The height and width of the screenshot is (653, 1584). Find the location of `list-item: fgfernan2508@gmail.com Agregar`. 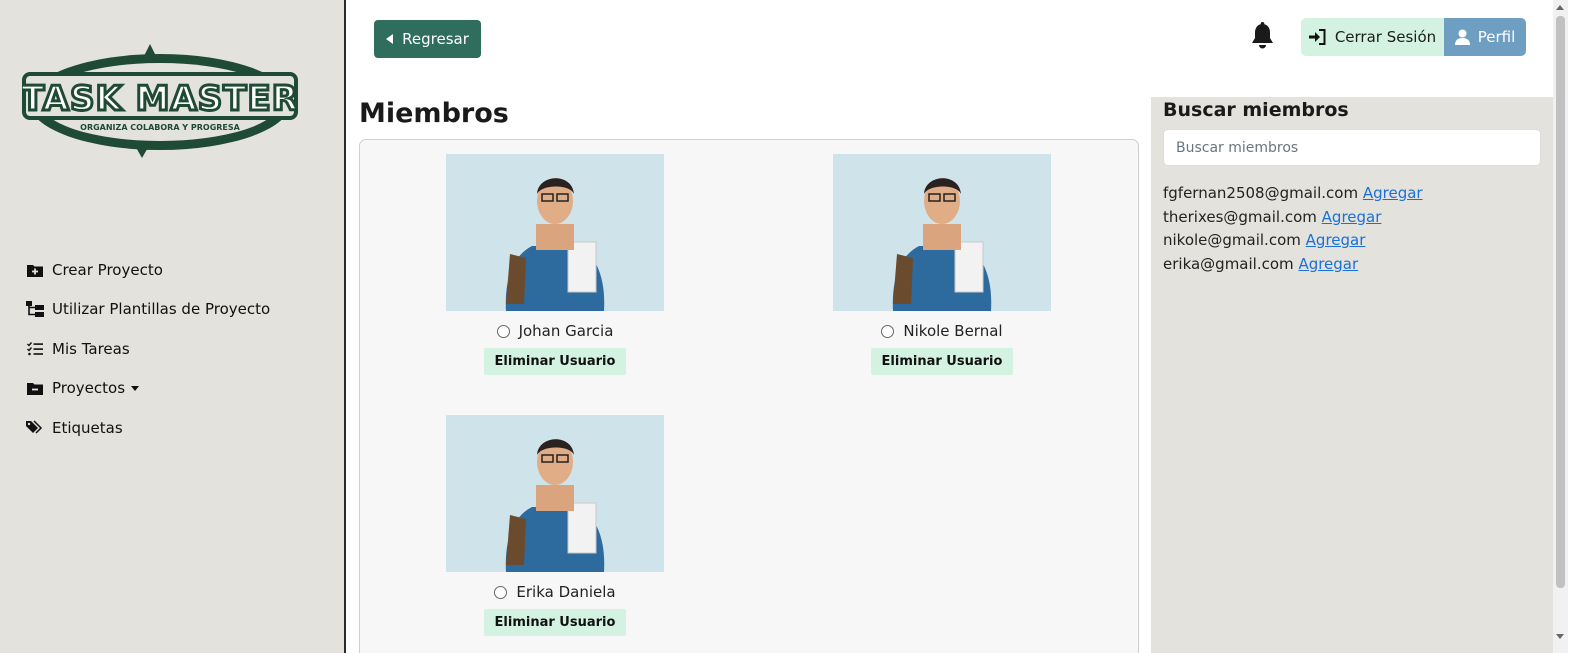

list-item: fgfernan2508@gmail.com Agregar is located at coordinates (1293, 196).